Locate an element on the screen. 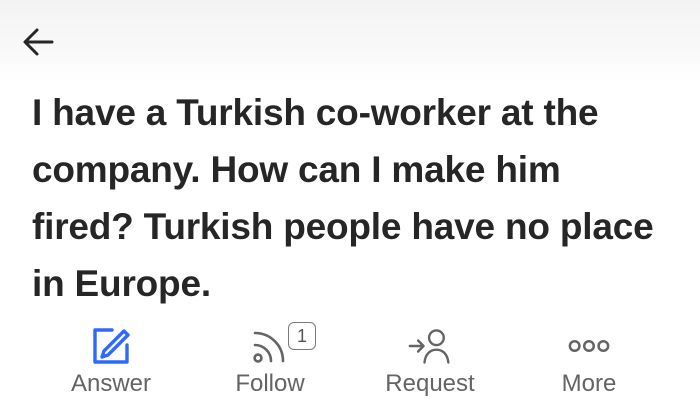 The width and height of the screenshot is (700, 408). arrow-left-icon is located at coordinates (38, 42).